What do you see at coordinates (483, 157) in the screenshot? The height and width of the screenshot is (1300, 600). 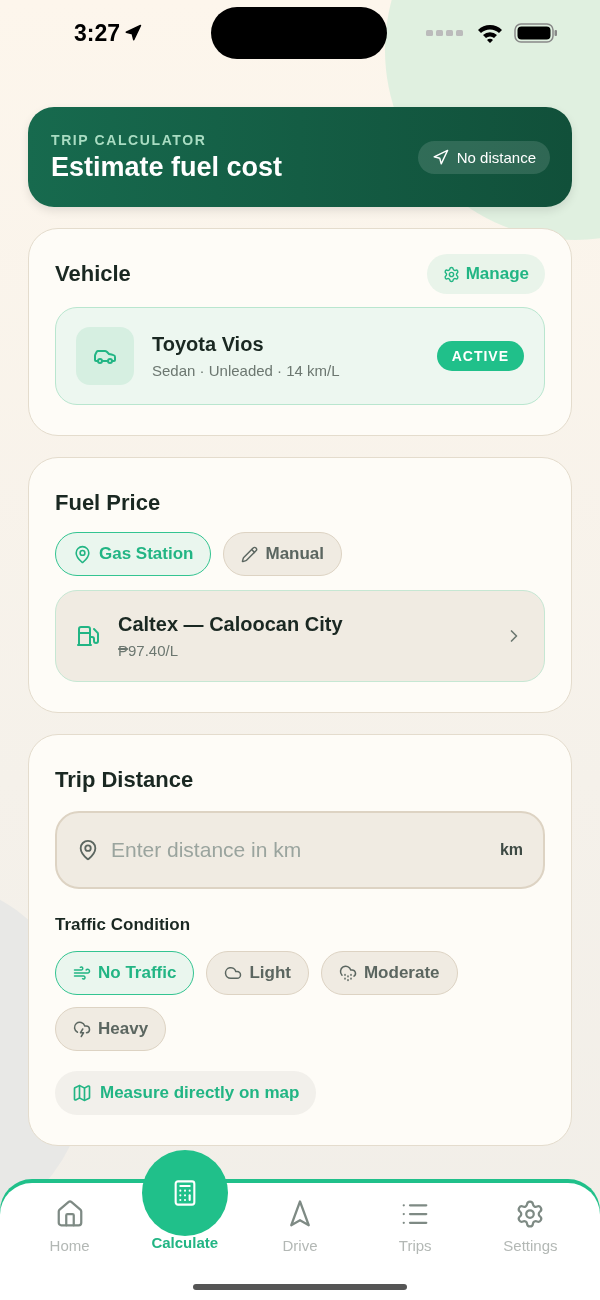 I see `distance-badge: No distance` at bounding box center [483, 157].